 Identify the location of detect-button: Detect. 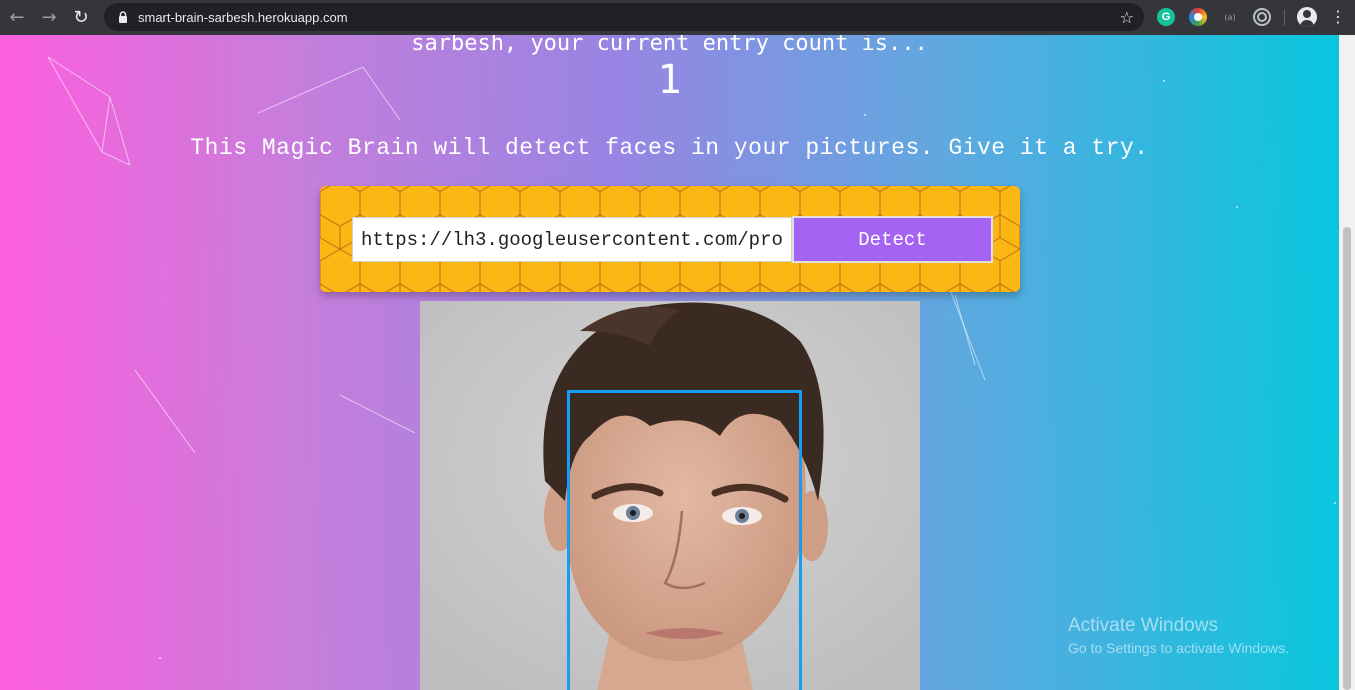
(892, 239).